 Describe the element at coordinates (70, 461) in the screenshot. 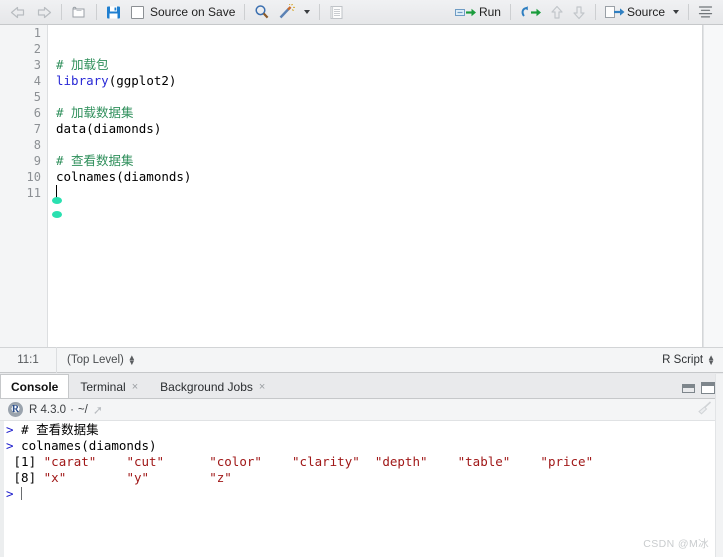

I see `console-output-value: "carat"` at that location.